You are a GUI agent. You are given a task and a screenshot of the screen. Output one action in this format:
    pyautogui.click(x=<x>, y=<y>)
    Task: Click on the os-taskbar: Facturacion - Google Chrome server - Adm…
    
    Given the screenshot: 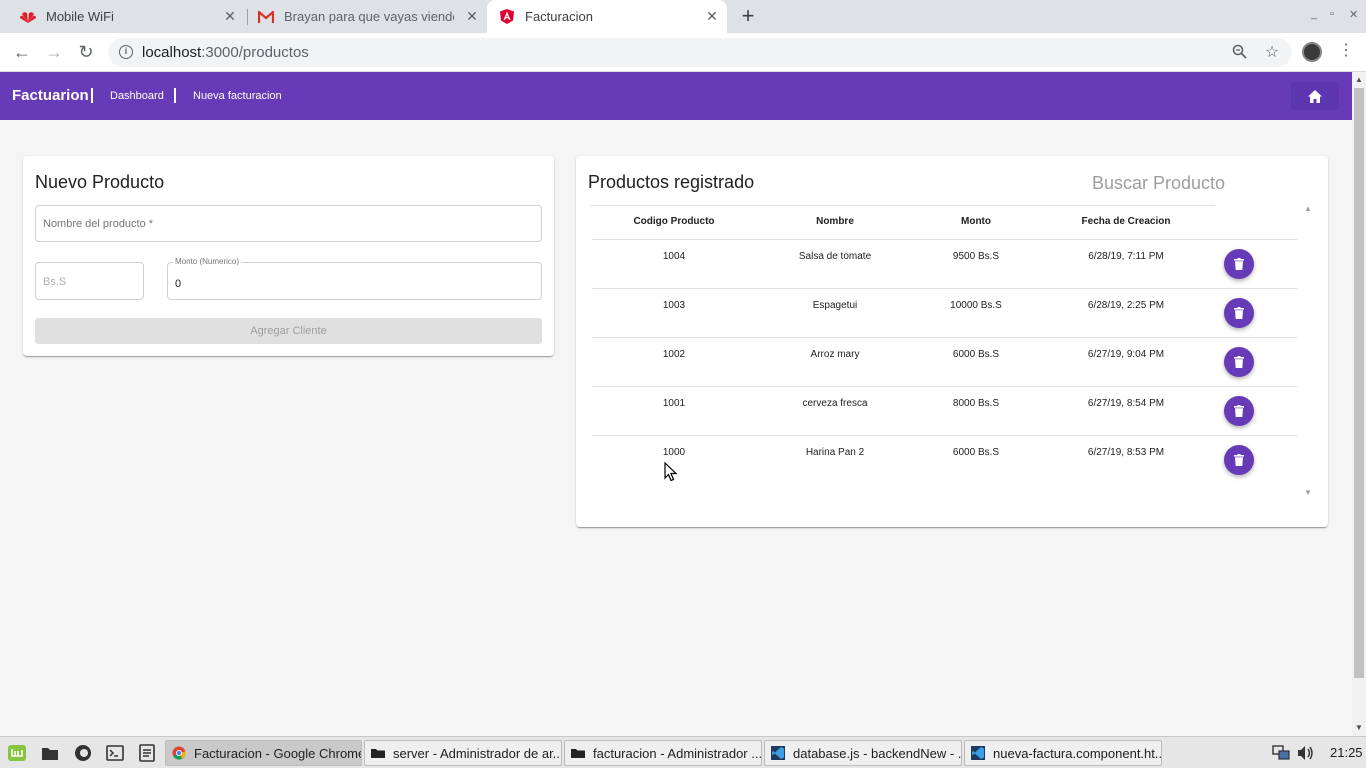 What is the action you would take?
    pyautogui.click(x=683, y=752)
    